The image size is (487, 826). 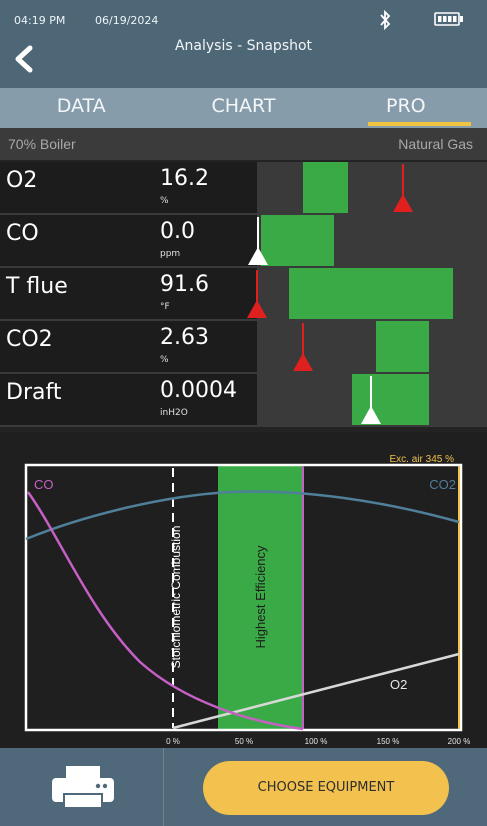 I want to click on appliance-info-bar: 70% Boiler Natural Gas, so click(x=243, y=144).